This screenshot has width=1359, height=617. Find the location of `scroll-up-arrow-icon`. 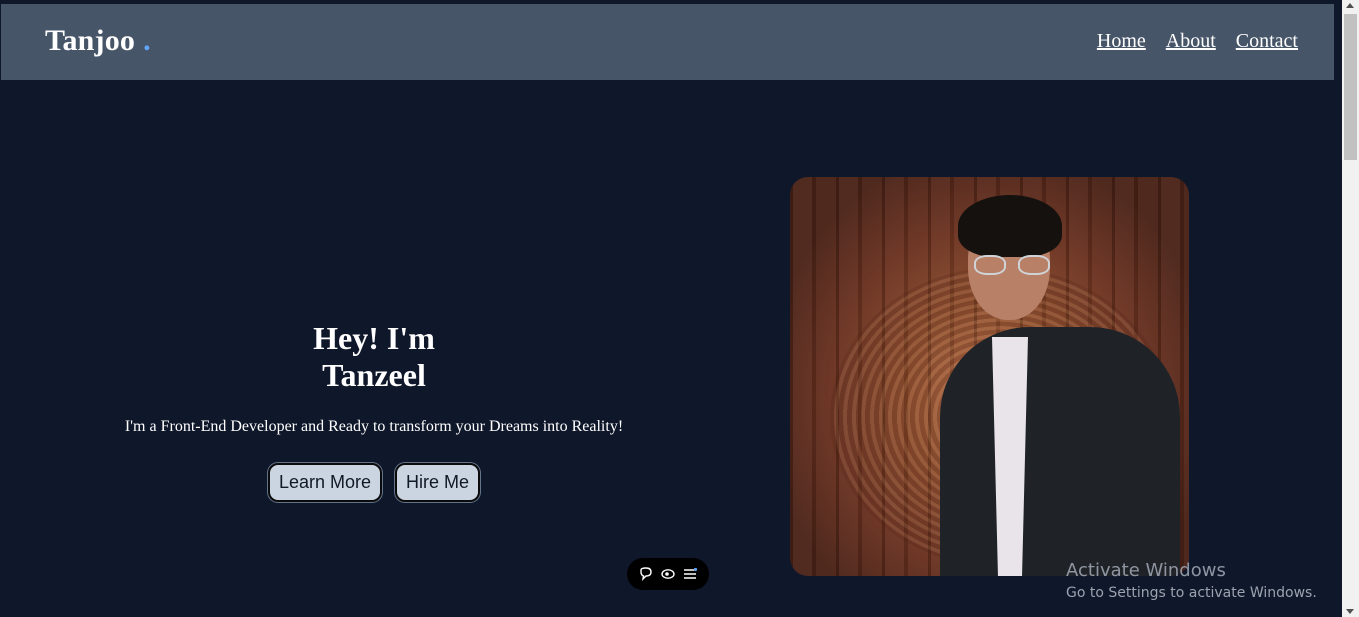

scroll-up-arrow-icon is located at coordinates (1350, 5).